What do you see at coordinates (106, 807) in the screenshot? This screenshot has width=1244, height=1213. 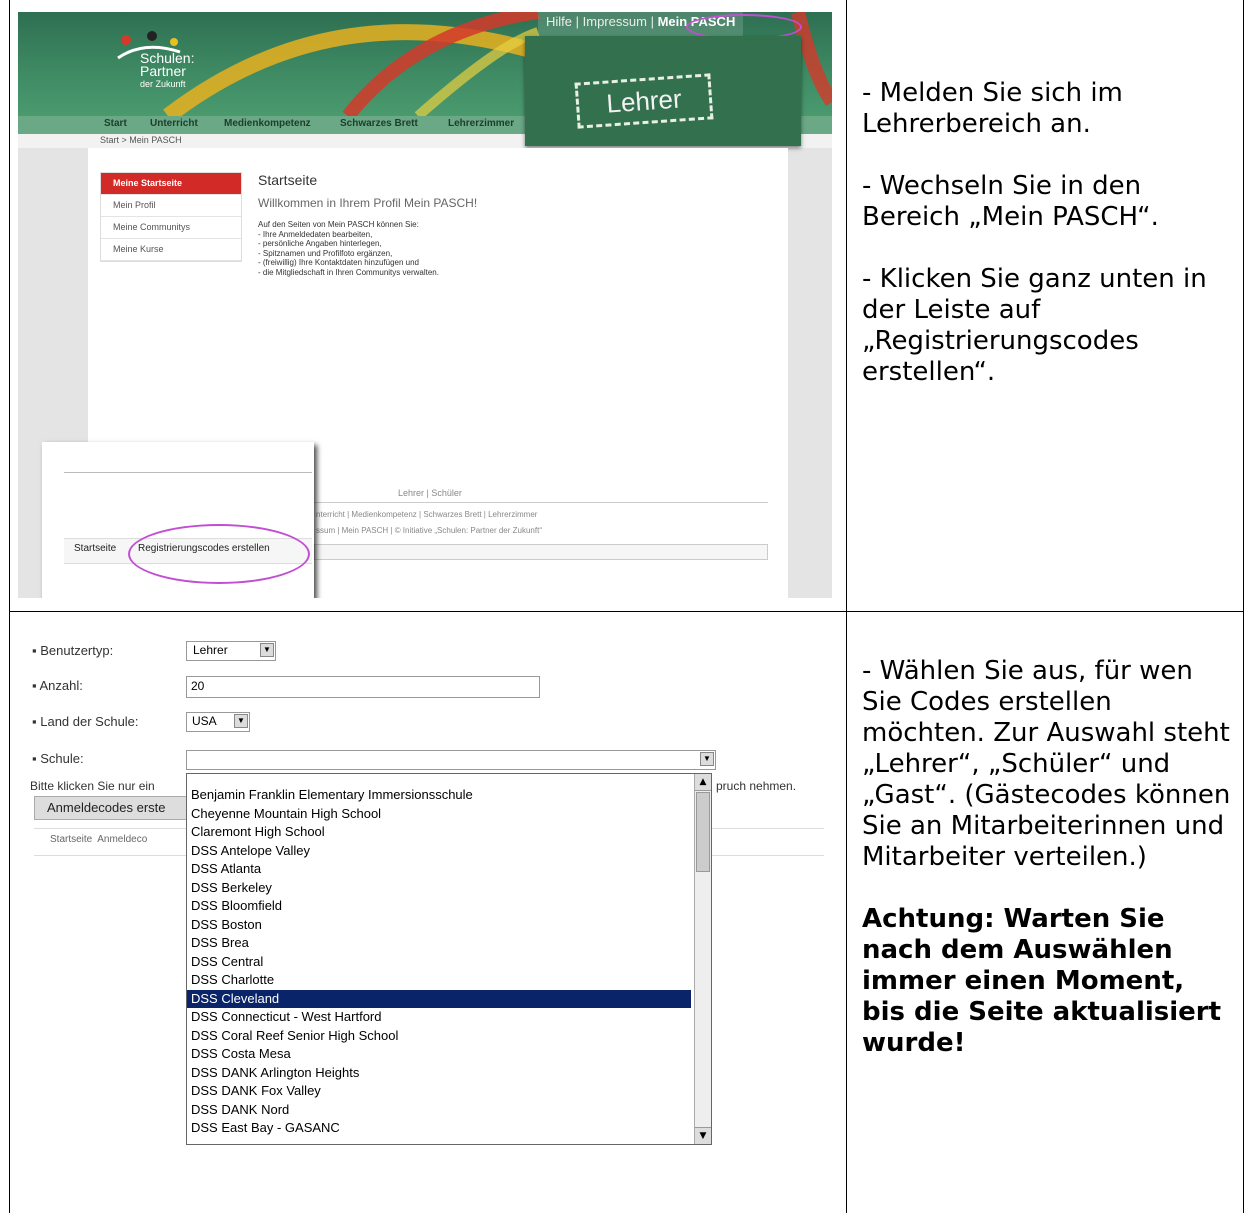 I see `anmeldecodes-button-label: Anmeldecodes erste` at bounding box center [106, 807].